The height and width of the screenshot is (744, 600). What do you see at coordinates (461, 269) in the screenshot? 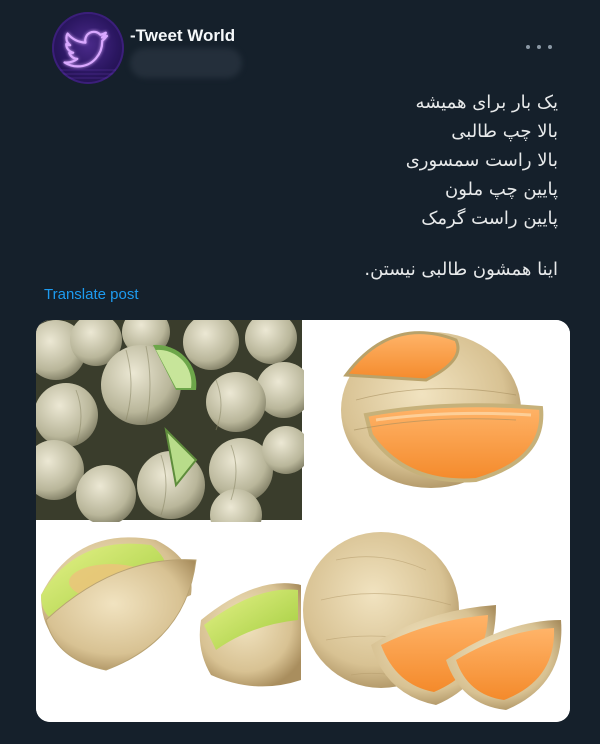
I see `tweet-closing-line: اینا همشون طالبی نیستن.` at bounding box center [461, 269].